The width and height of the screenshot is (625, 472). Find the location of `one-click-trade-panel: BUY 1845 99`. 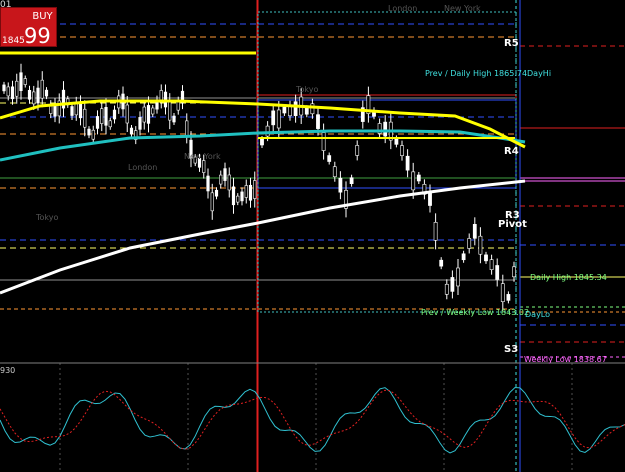

one-click-trade-panel: BUY 1845 99 is located at coordinates (28, 27).